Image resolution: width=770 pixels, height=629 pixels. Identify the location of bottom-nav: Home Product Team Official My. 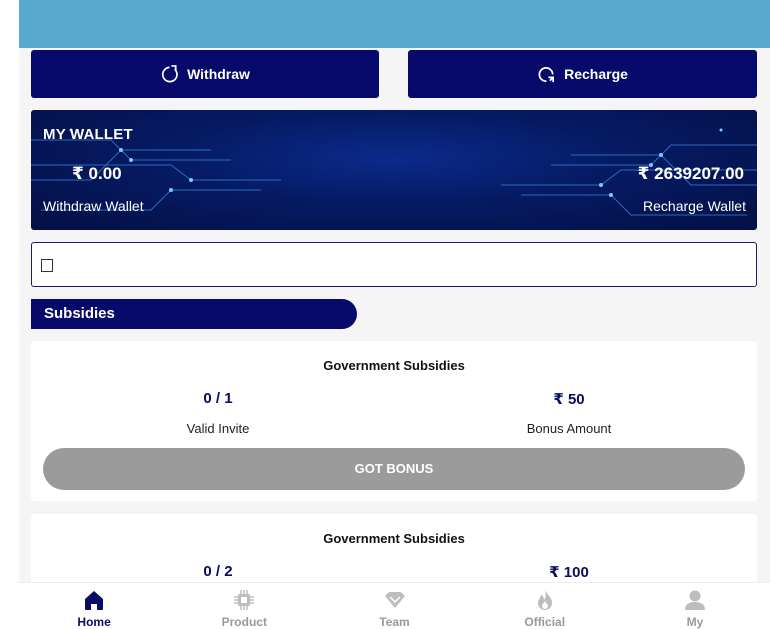
(394, 605).